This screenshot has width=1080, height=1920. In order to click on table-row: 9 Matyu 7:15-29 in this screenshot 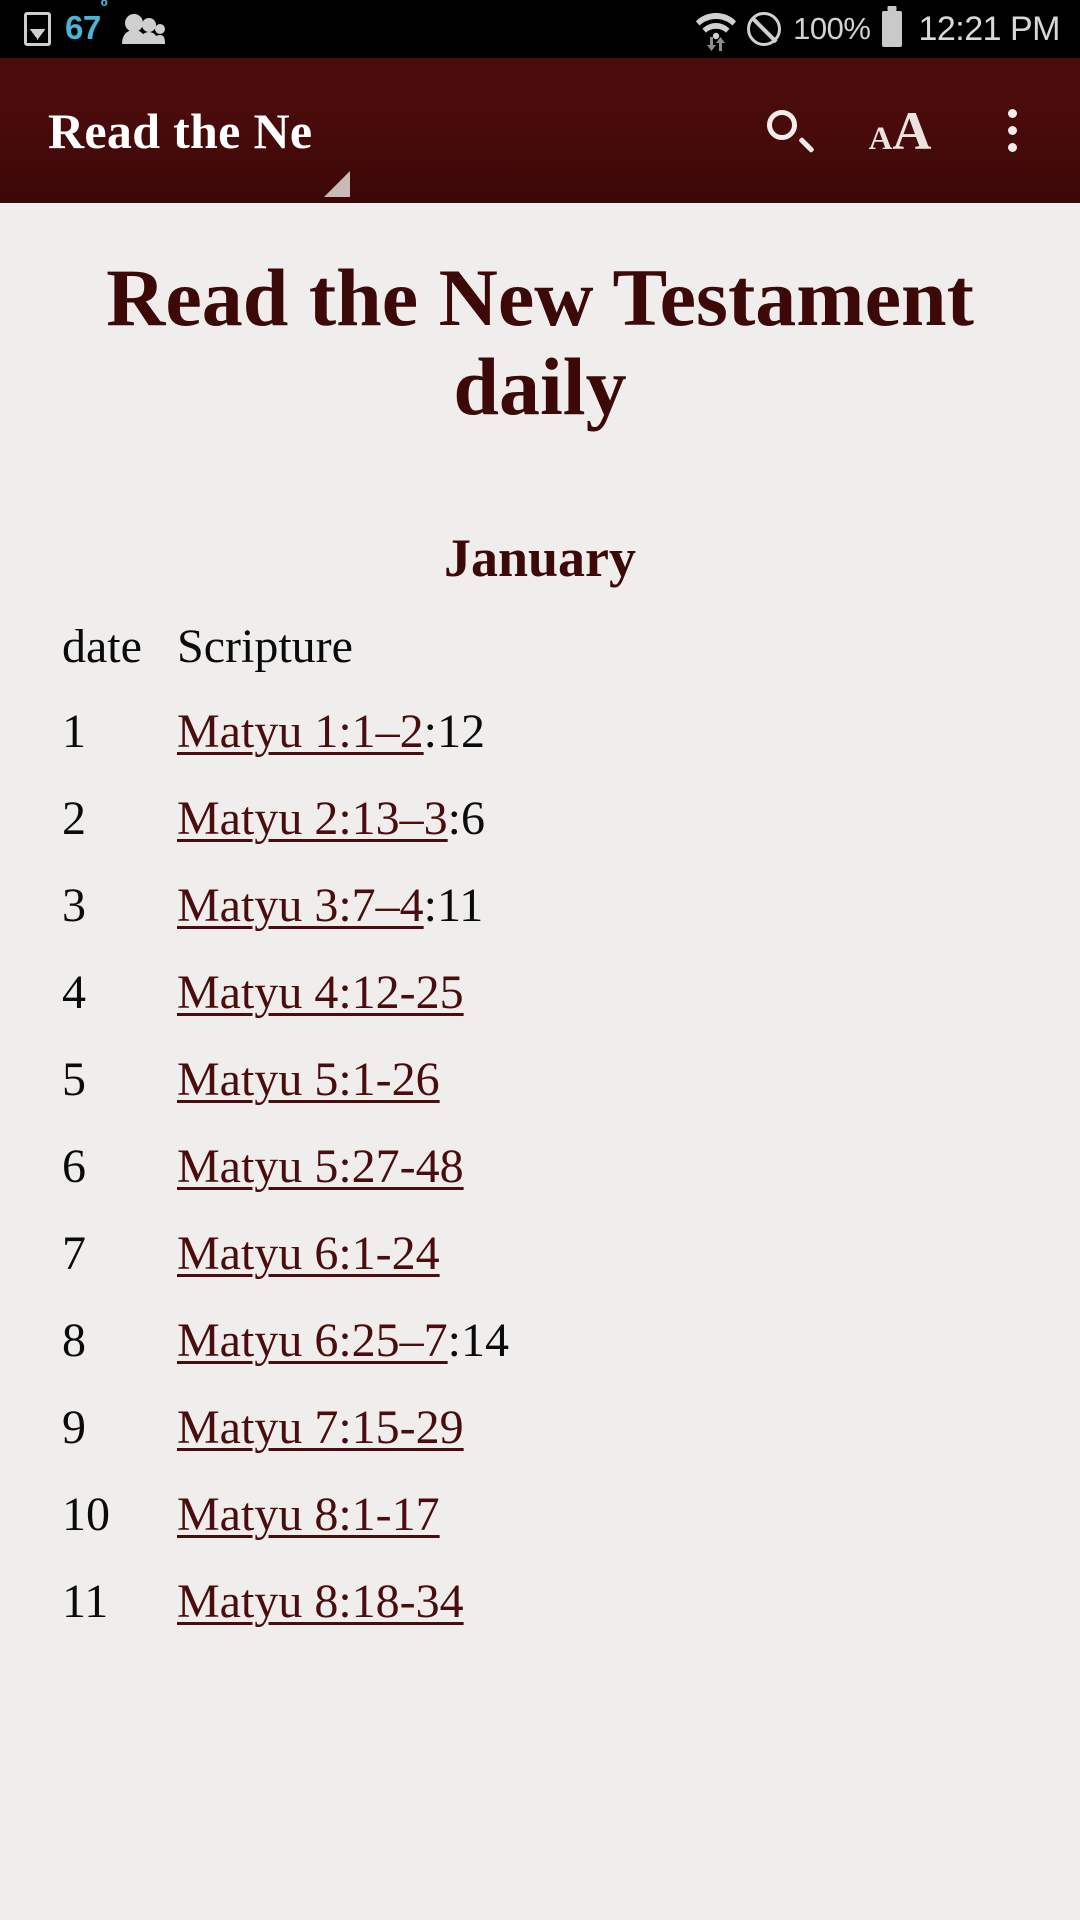, I will do `click(285, 1443)`.